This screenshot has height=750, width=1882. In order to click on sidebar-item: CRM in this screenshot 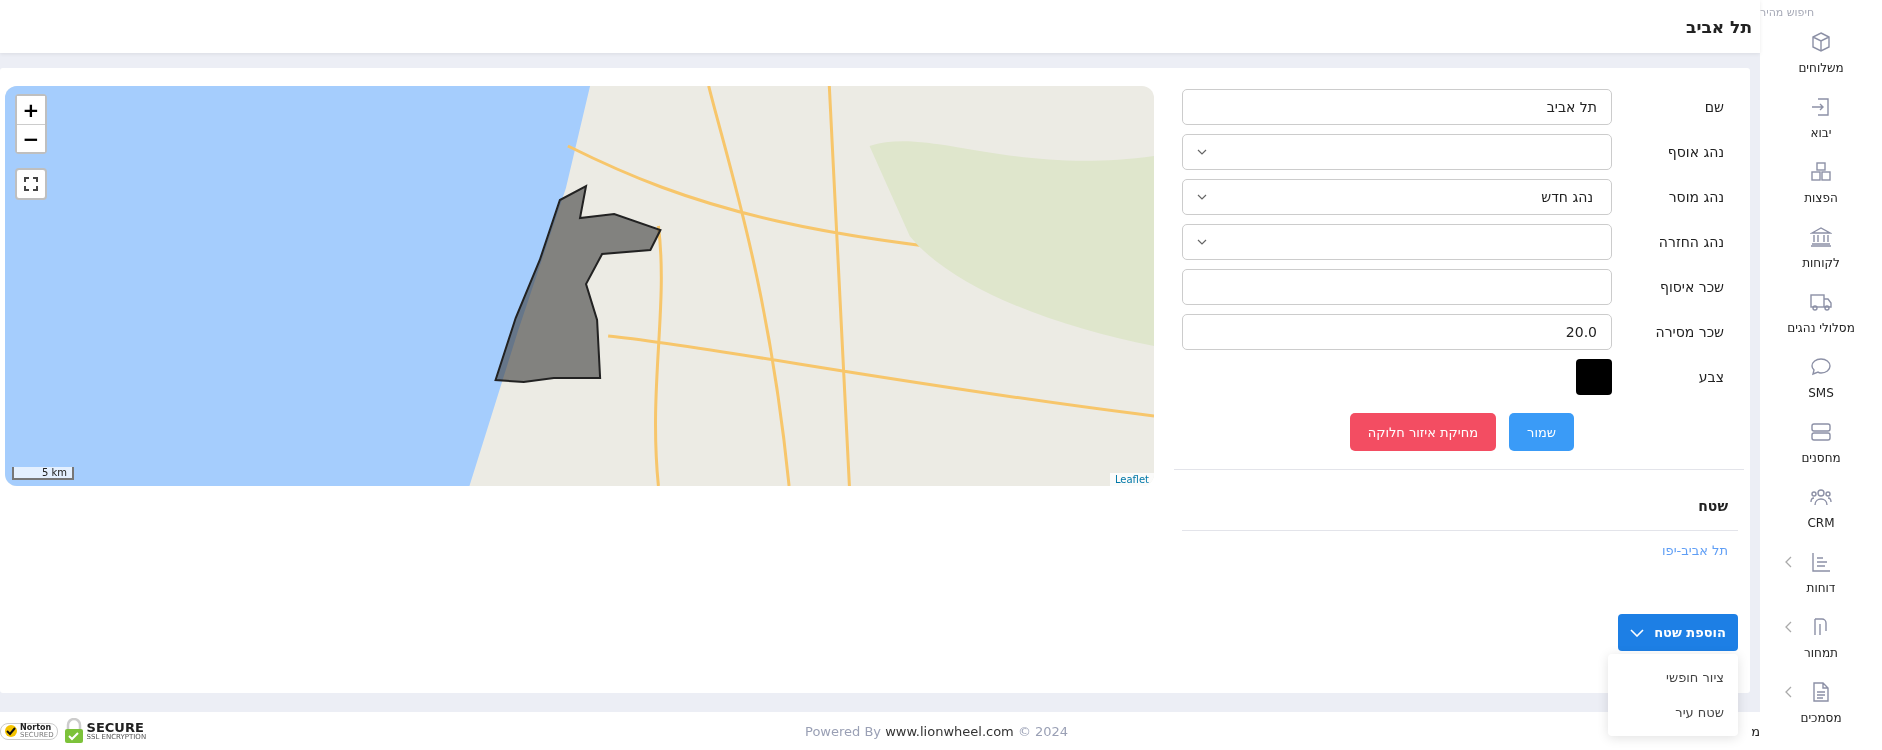, I will do `click(1821, 518)`.